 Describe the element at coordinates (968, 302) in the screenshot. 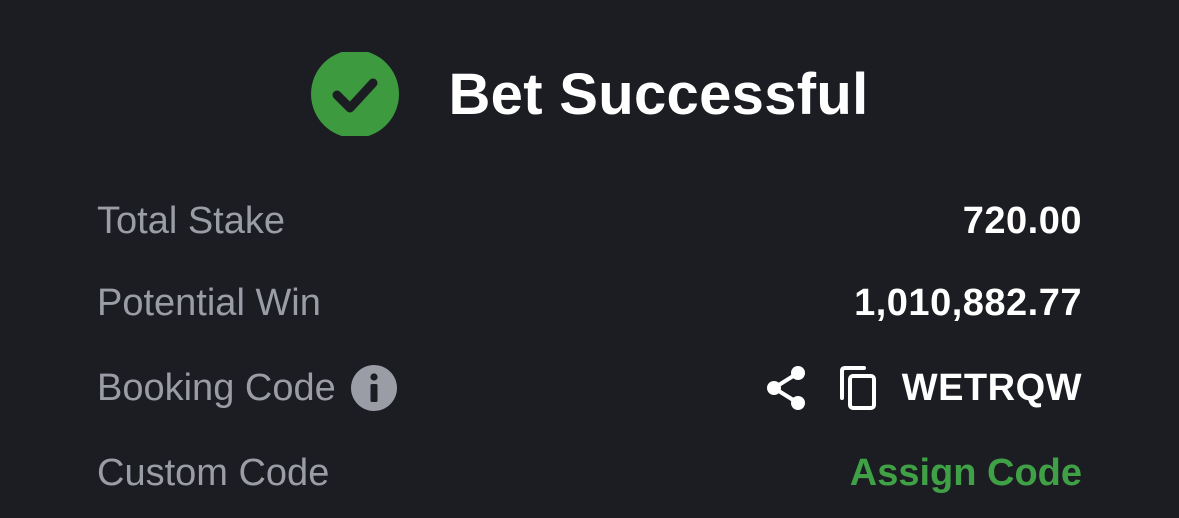

I see `potential-win-value: 1,010,882.77` at that location.